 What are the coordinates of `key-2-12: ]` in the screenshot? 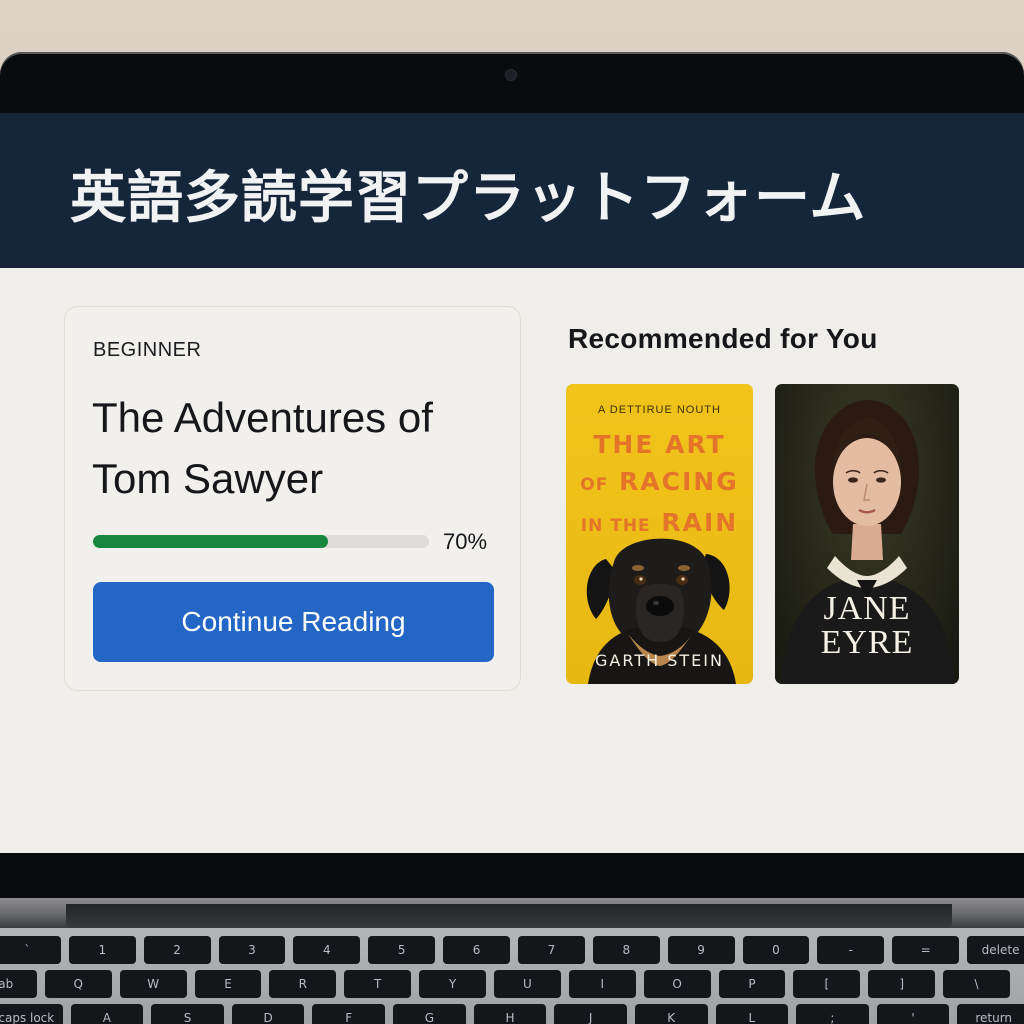 It's located at (902, 984).